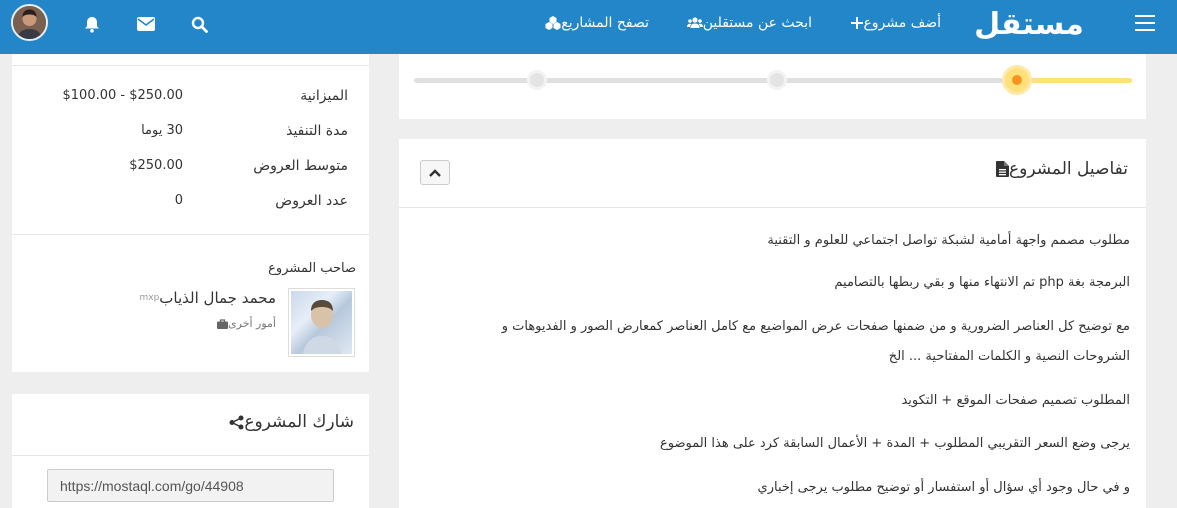  I want to click on logo: مستقل, so click(1029, 27).